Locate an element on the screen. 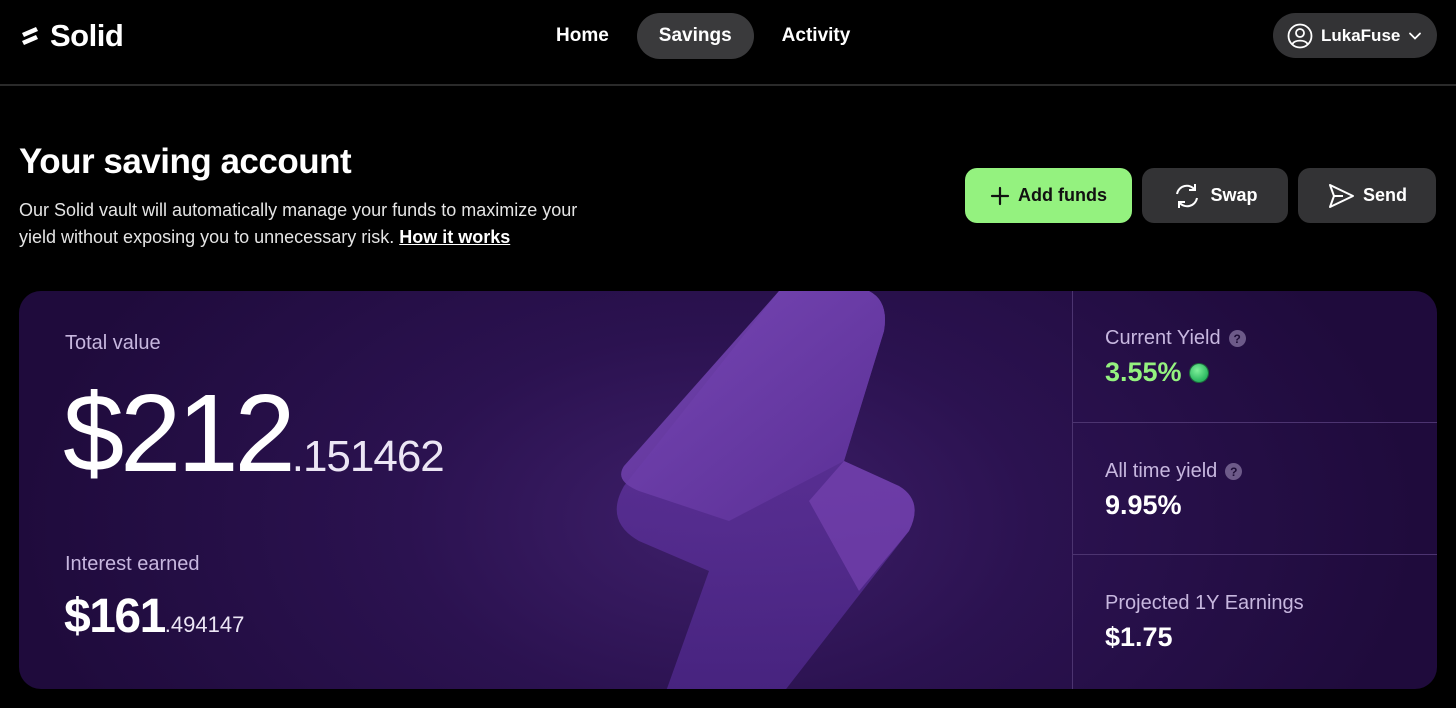 The width and height of the screenshot is (1456, 708). swap-button: Swap is located at coordinates (1215, 195).